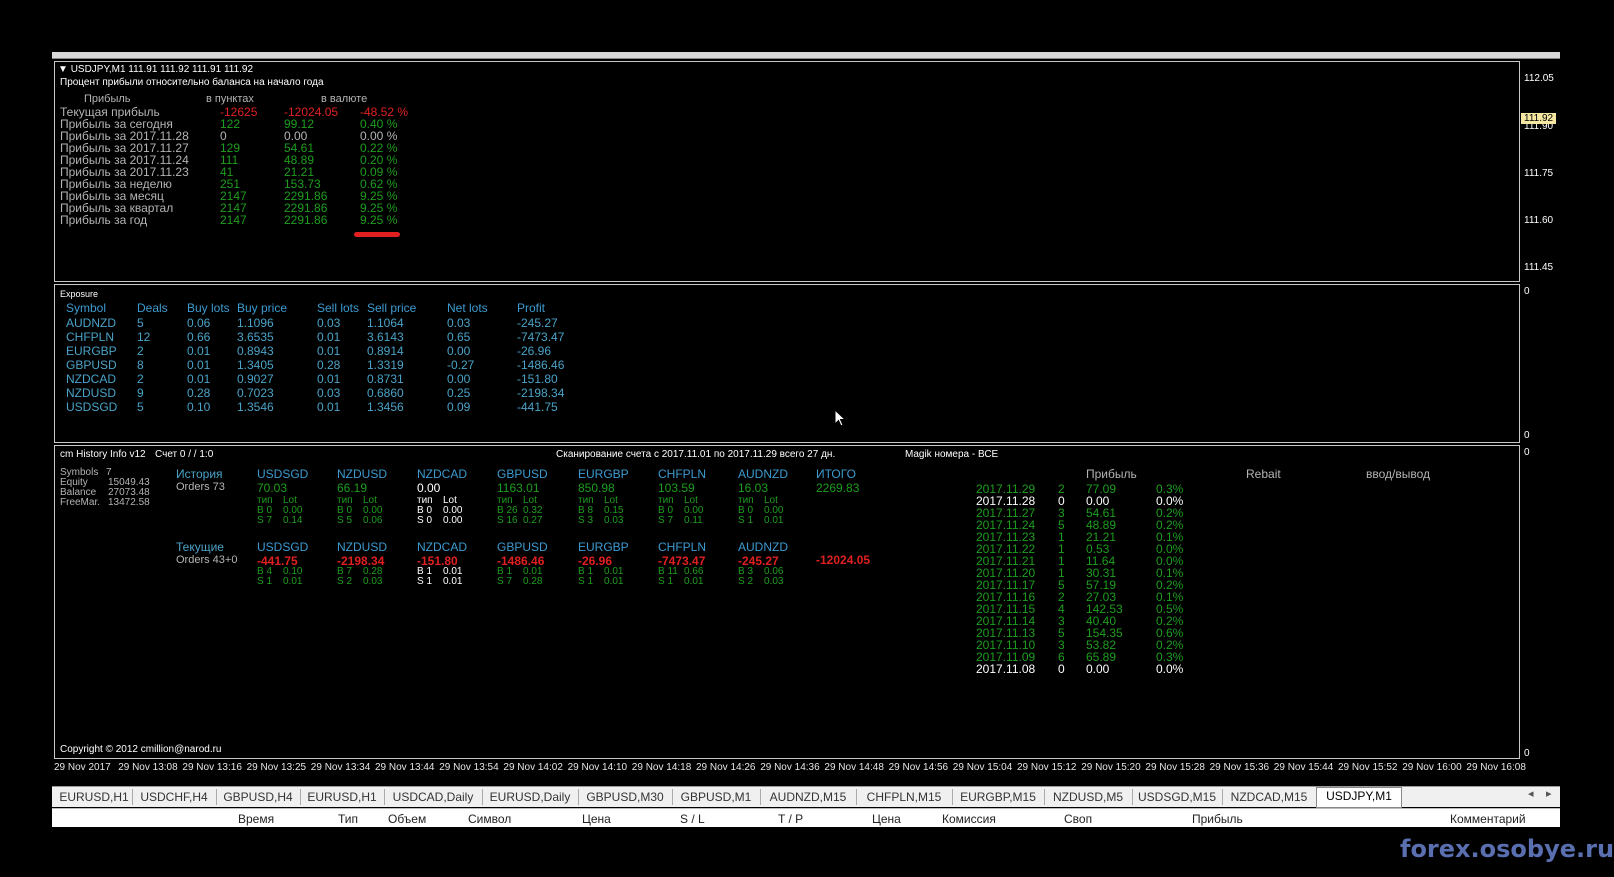 Image resolution: width=1614 pixels, height=877 pixels. Describe the element at coordinates (716, 797) in the screenshot. I see `chart-tab: GBPUSD,M1` at that location.